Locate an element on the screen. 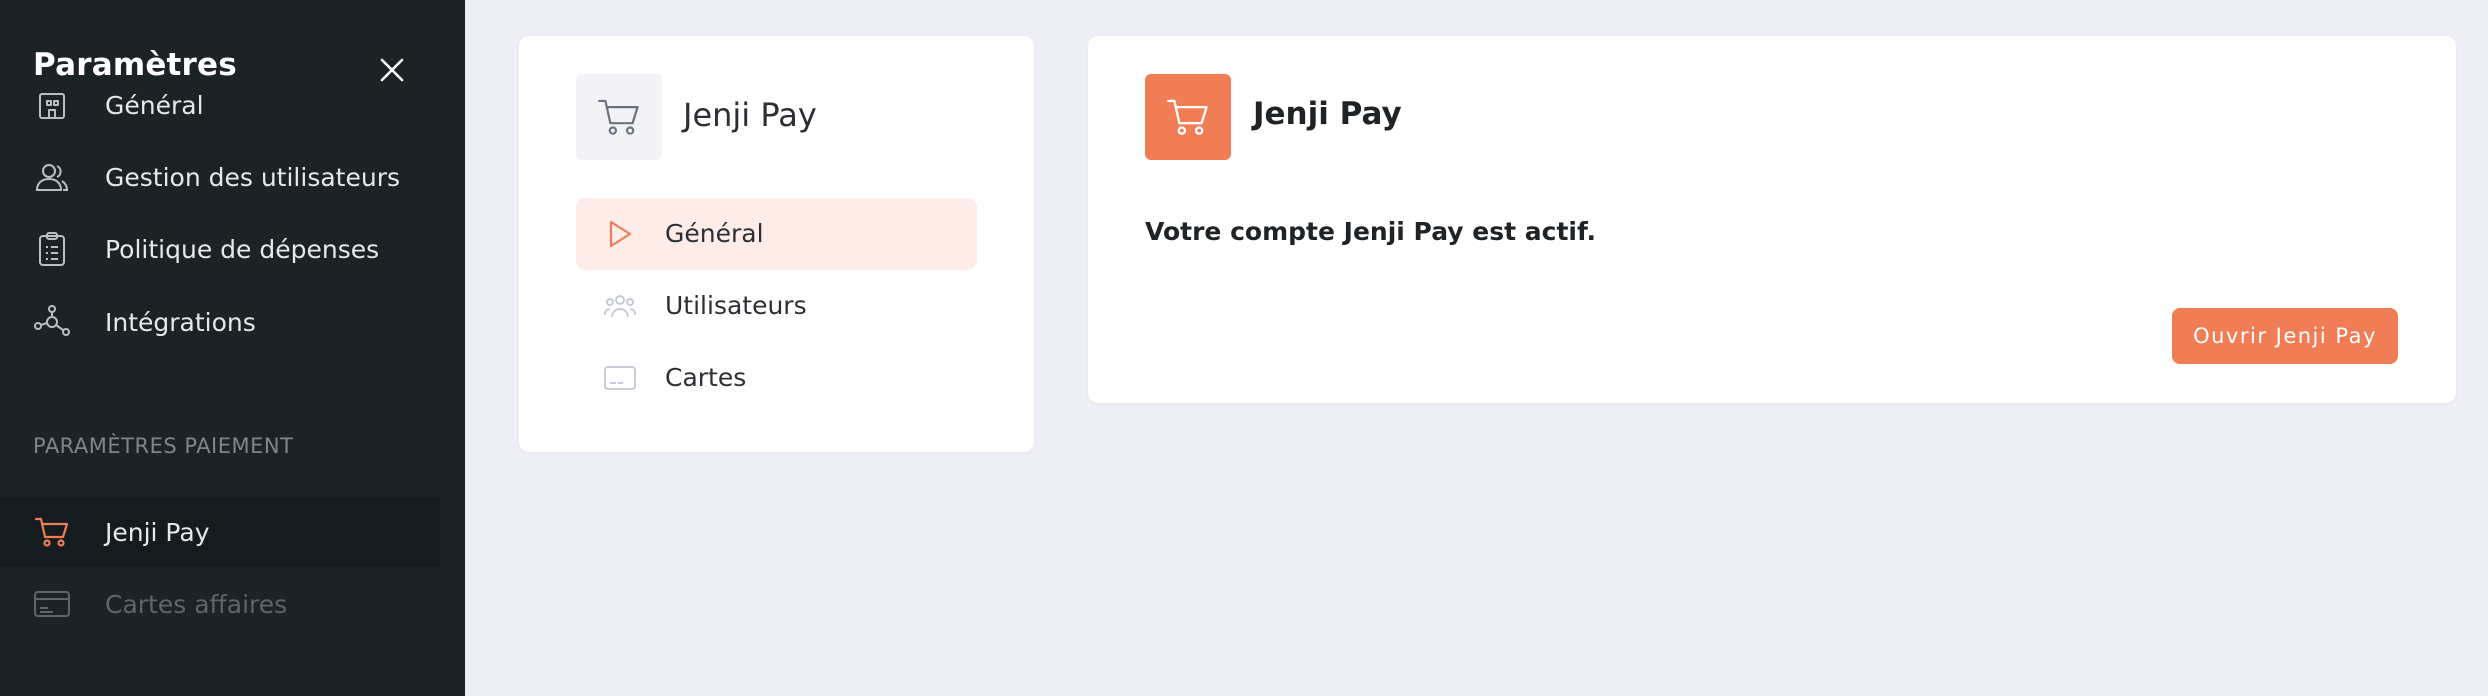 This screenshot has width=2488, height=696. credit-card-icon is located at coordinates (52, 604).